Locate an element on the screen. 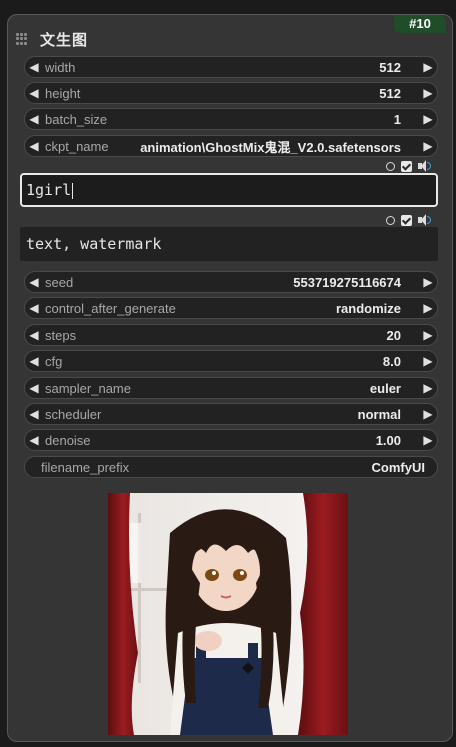 The image size is (456, 747). batch-size-widget: ◀ batch_size 1 ▶ is located at coordinates (231, 119).